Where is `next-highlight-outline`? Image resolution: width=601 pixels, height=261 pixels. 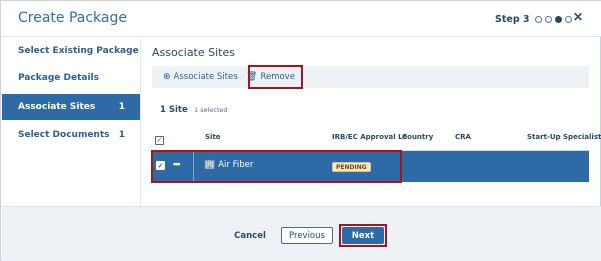 next-highlight-outline is located at coordinates (363, 235).